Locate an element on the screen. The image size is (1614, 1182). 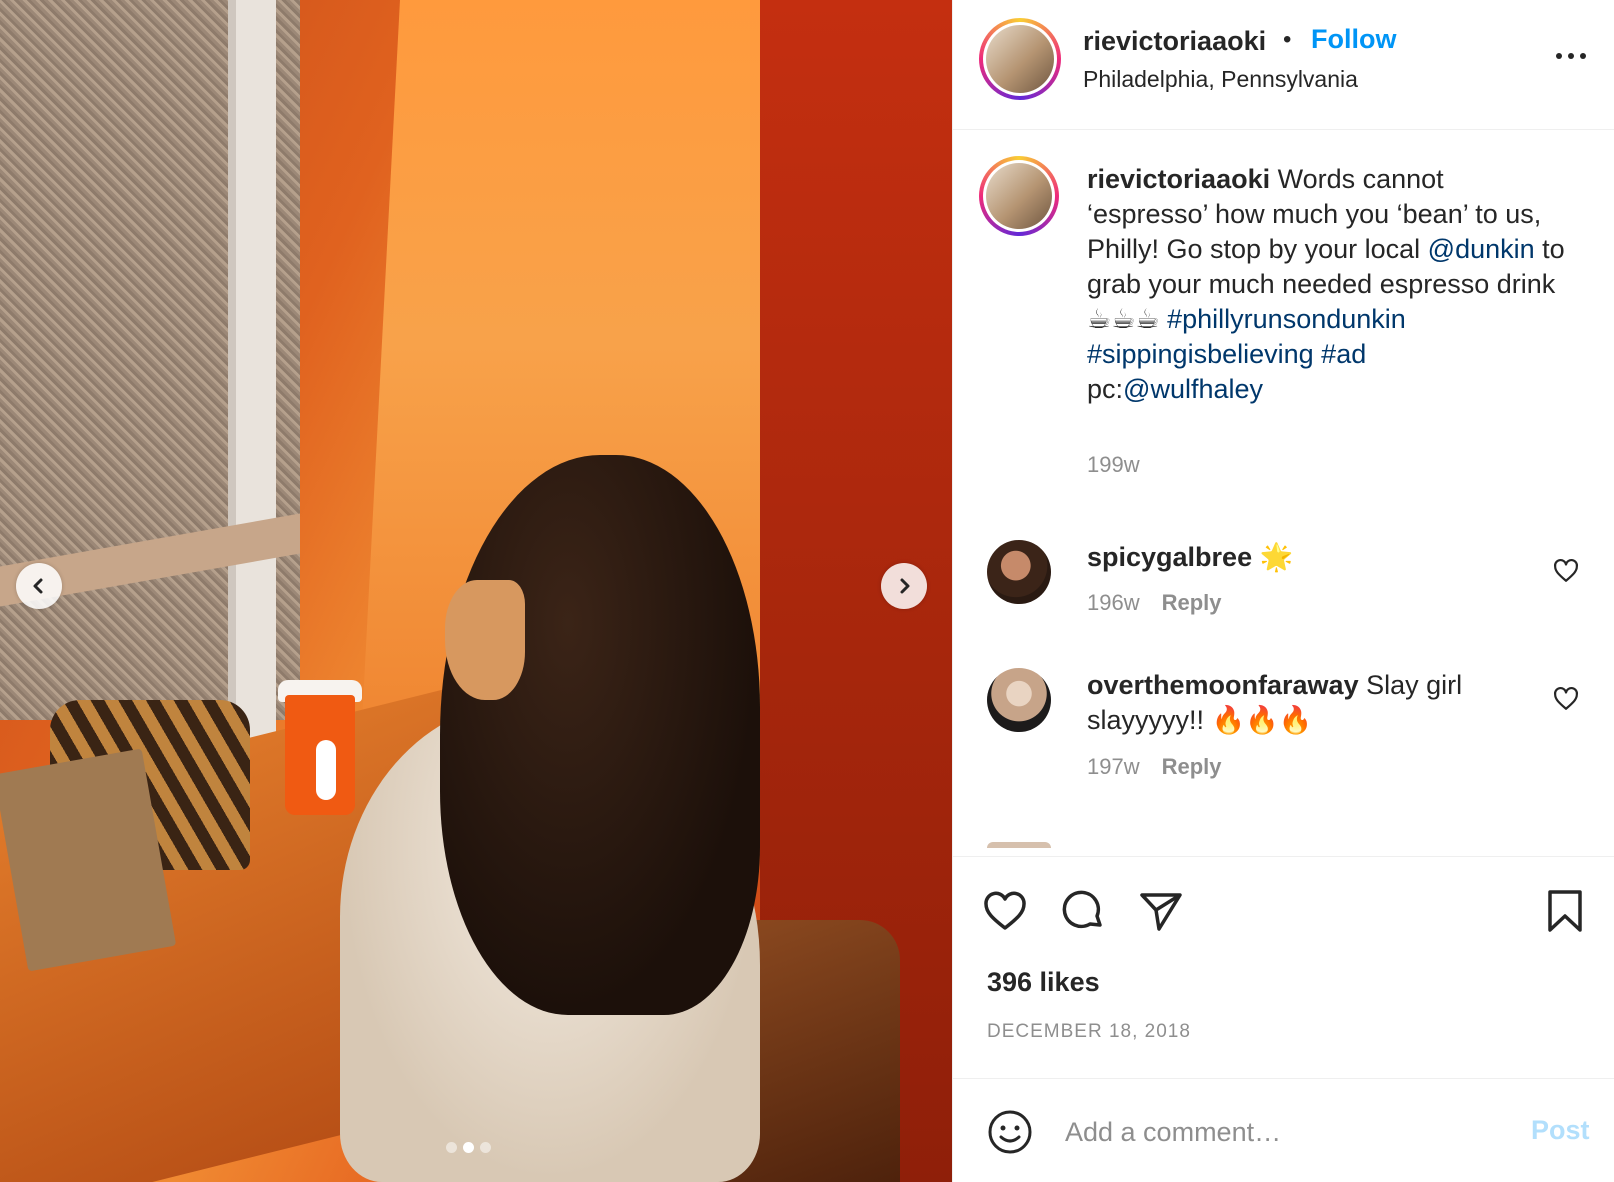
chevron-right-icon is located at coordinates (905, 586).